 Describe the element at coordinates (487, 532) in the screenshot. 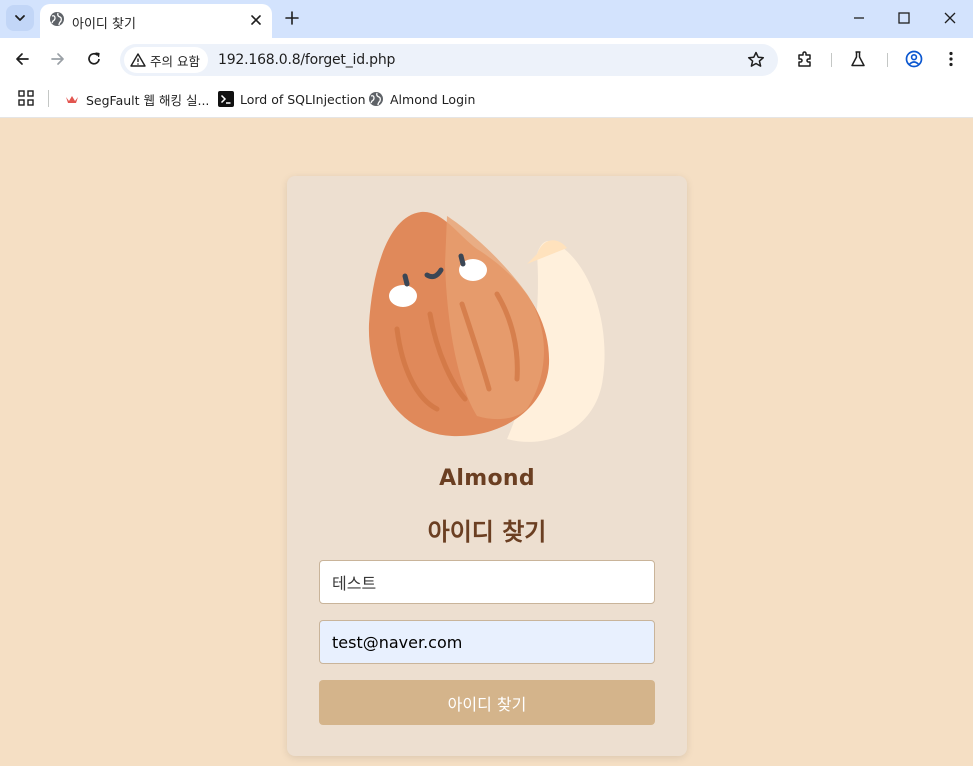

I see `page-title: 아이디 찾기` at that location.